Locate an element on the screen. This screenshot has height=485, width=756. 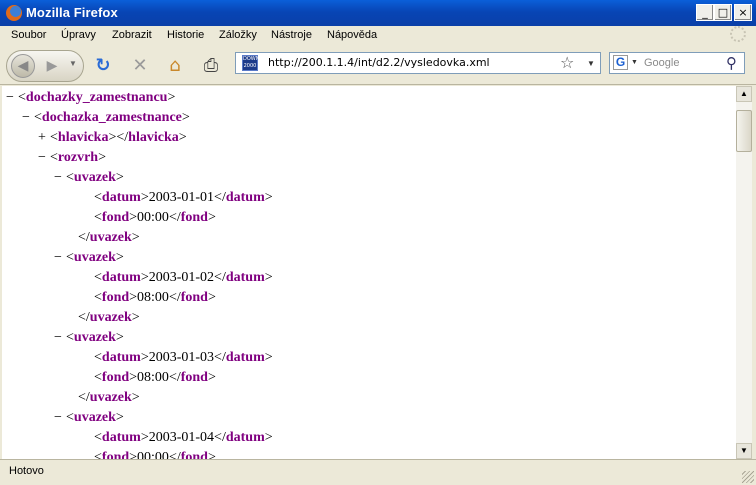
minimize-button: _ is located at coordinates (705, 12).